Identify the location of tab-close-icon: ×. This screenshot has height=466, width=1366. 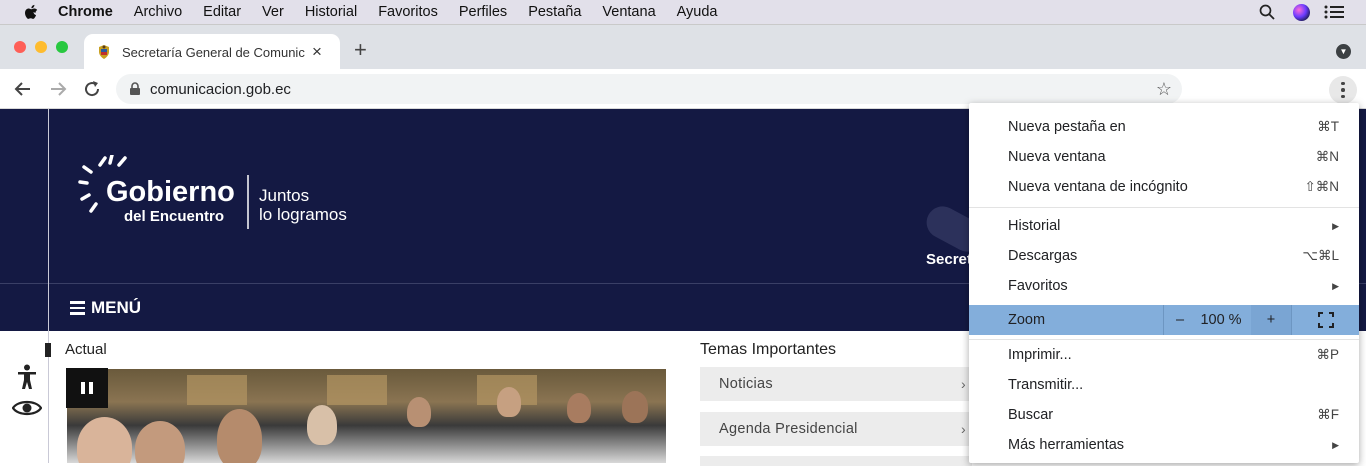
(317, 52).